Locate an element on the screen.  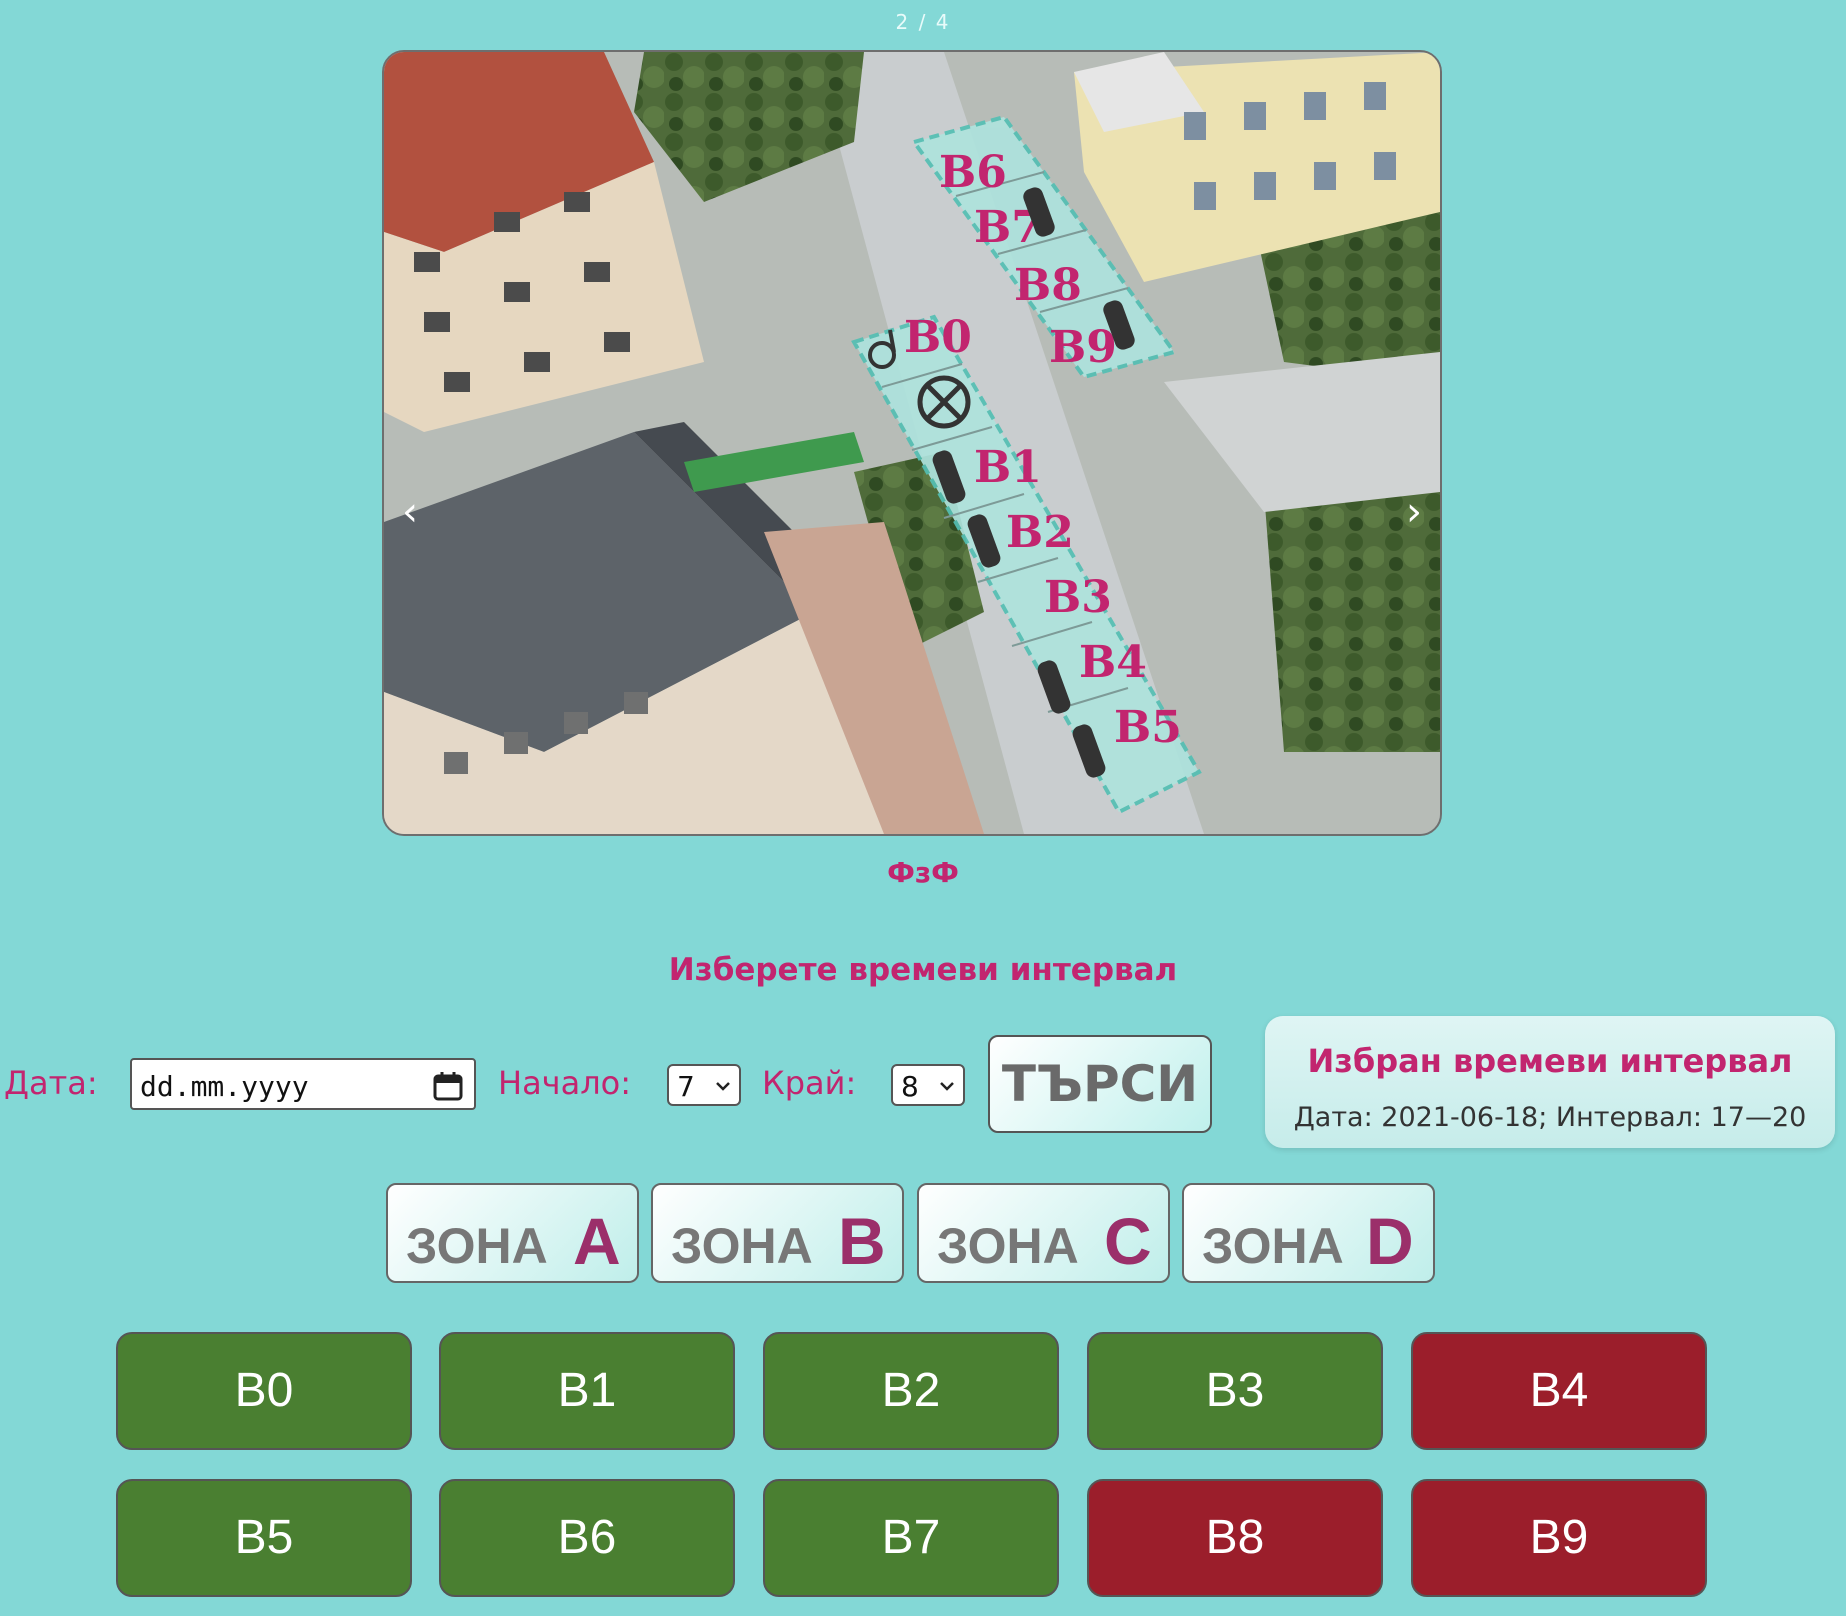
date-placeholder: dd.mm.yyyy is located at coordinates (224, 1086).